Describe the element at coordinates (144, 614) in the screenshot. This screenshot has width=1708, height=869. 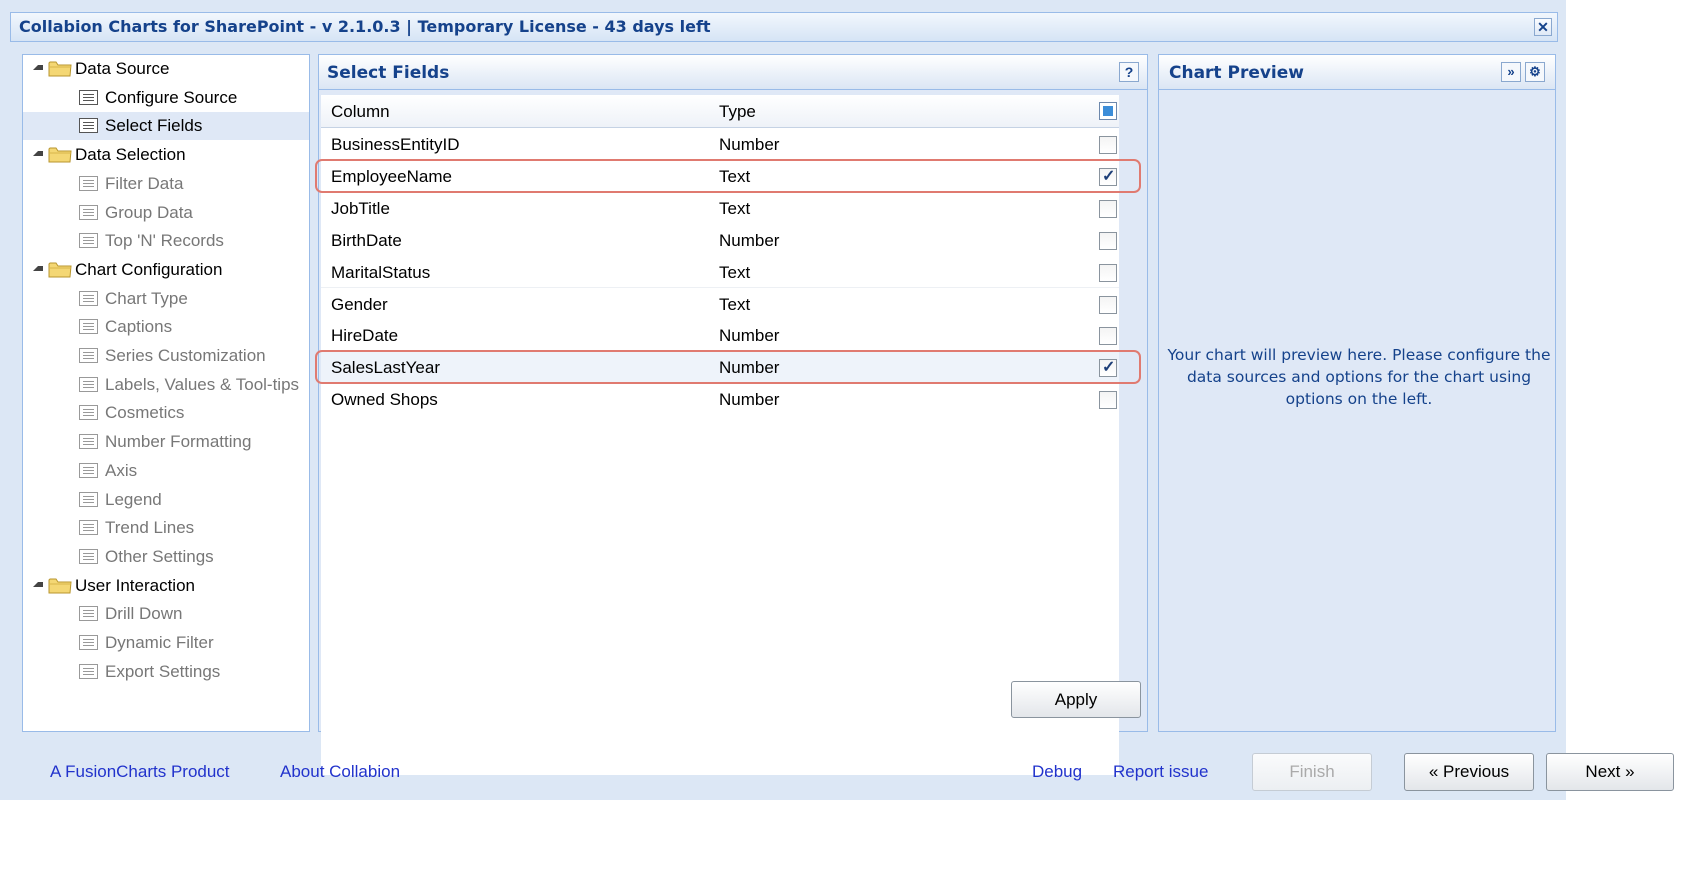
I see `nav-item-label: Drill Down` at that location.